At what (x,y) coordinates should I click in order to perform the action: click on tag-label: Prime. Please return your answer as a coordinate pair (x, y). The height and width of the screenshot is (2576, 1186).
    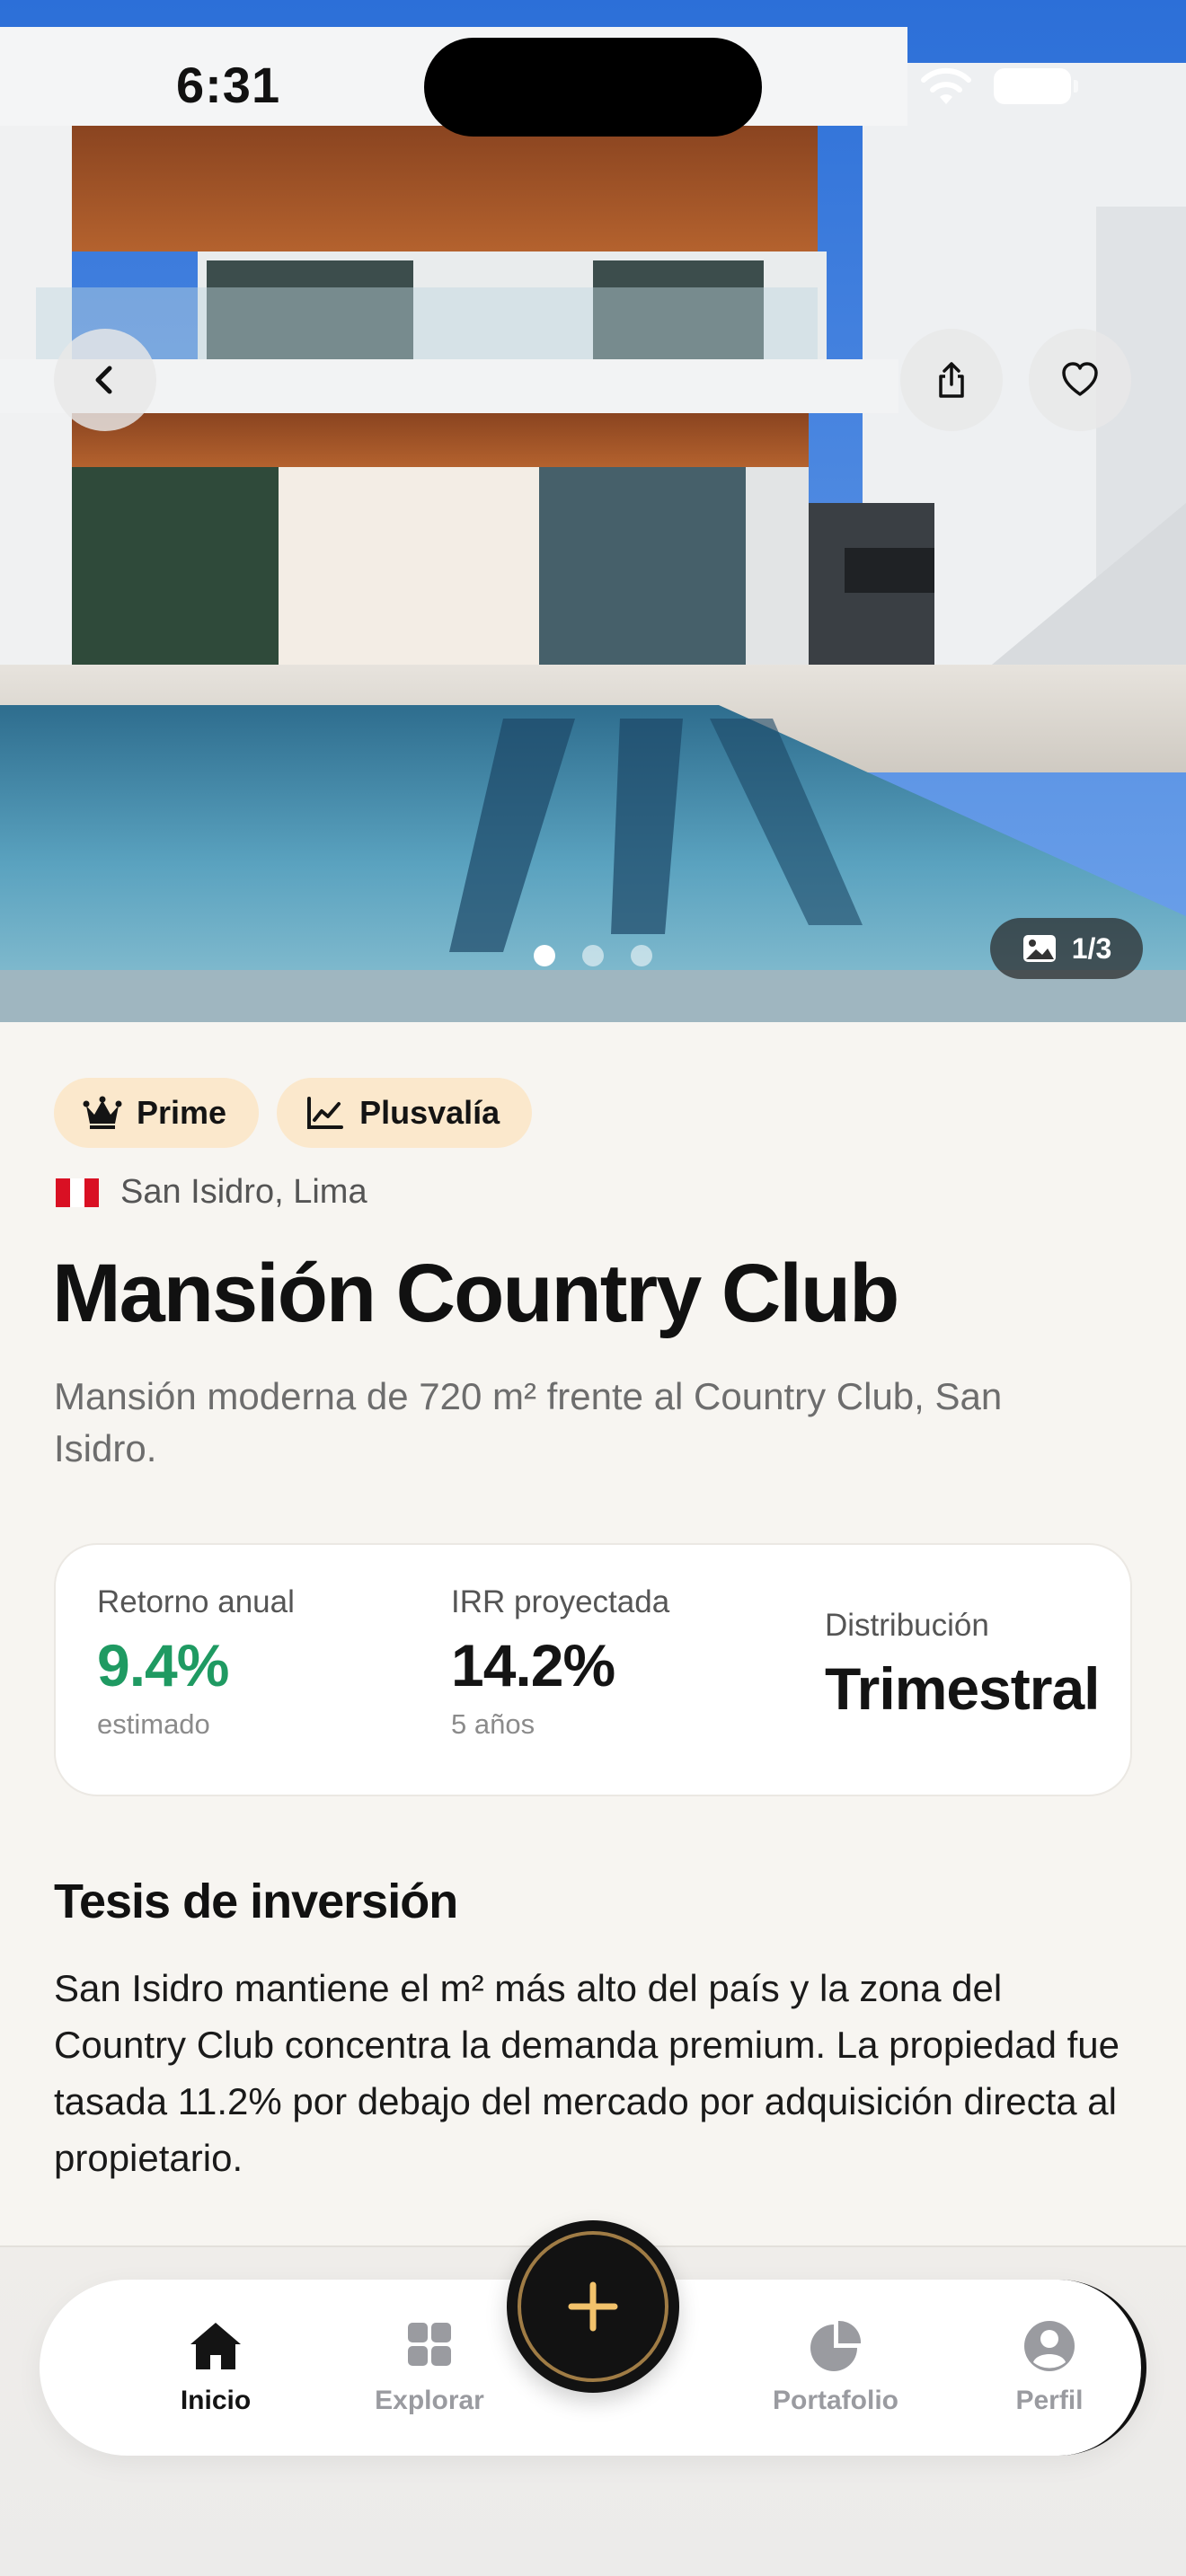
    Looking at the image, I should click on (182, 1112).